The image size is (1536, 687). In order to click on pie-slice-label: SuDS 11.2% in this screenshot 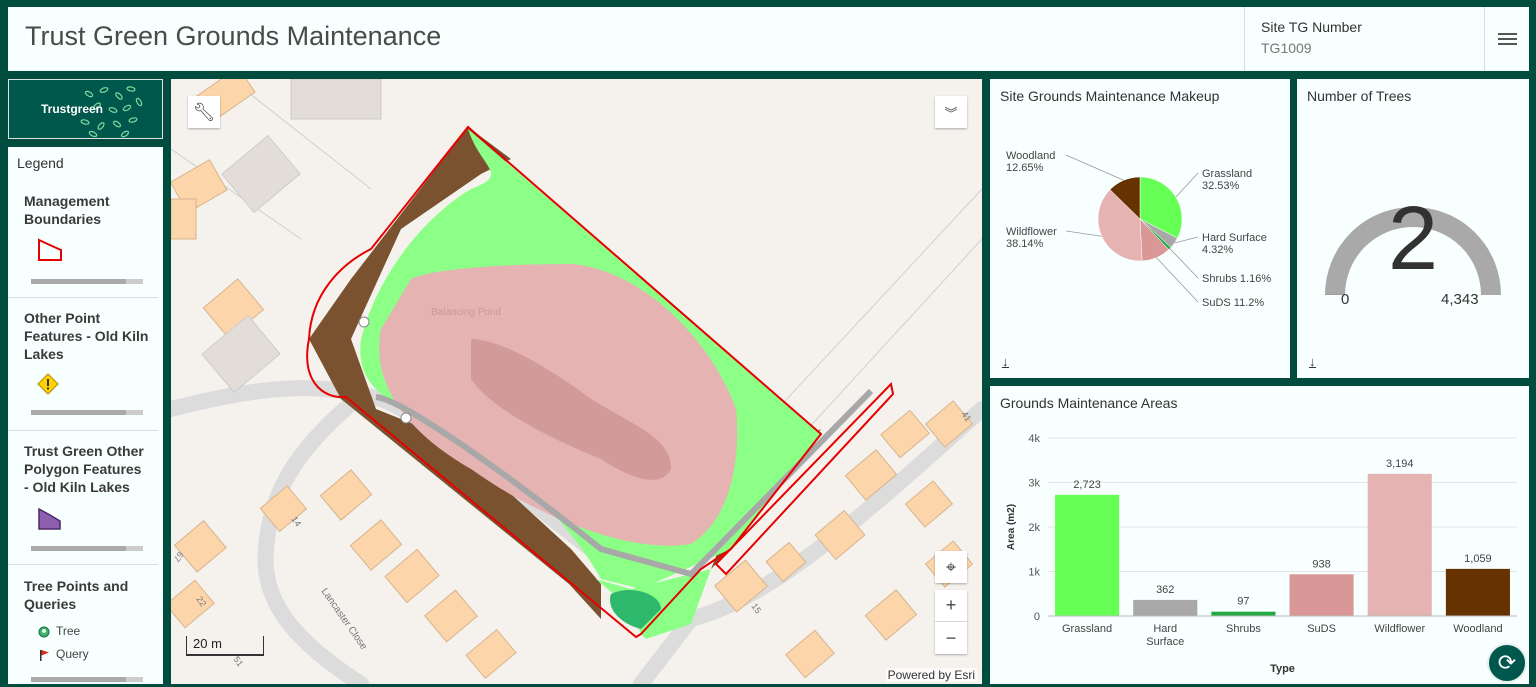, I will do `click(1233, 303)`.